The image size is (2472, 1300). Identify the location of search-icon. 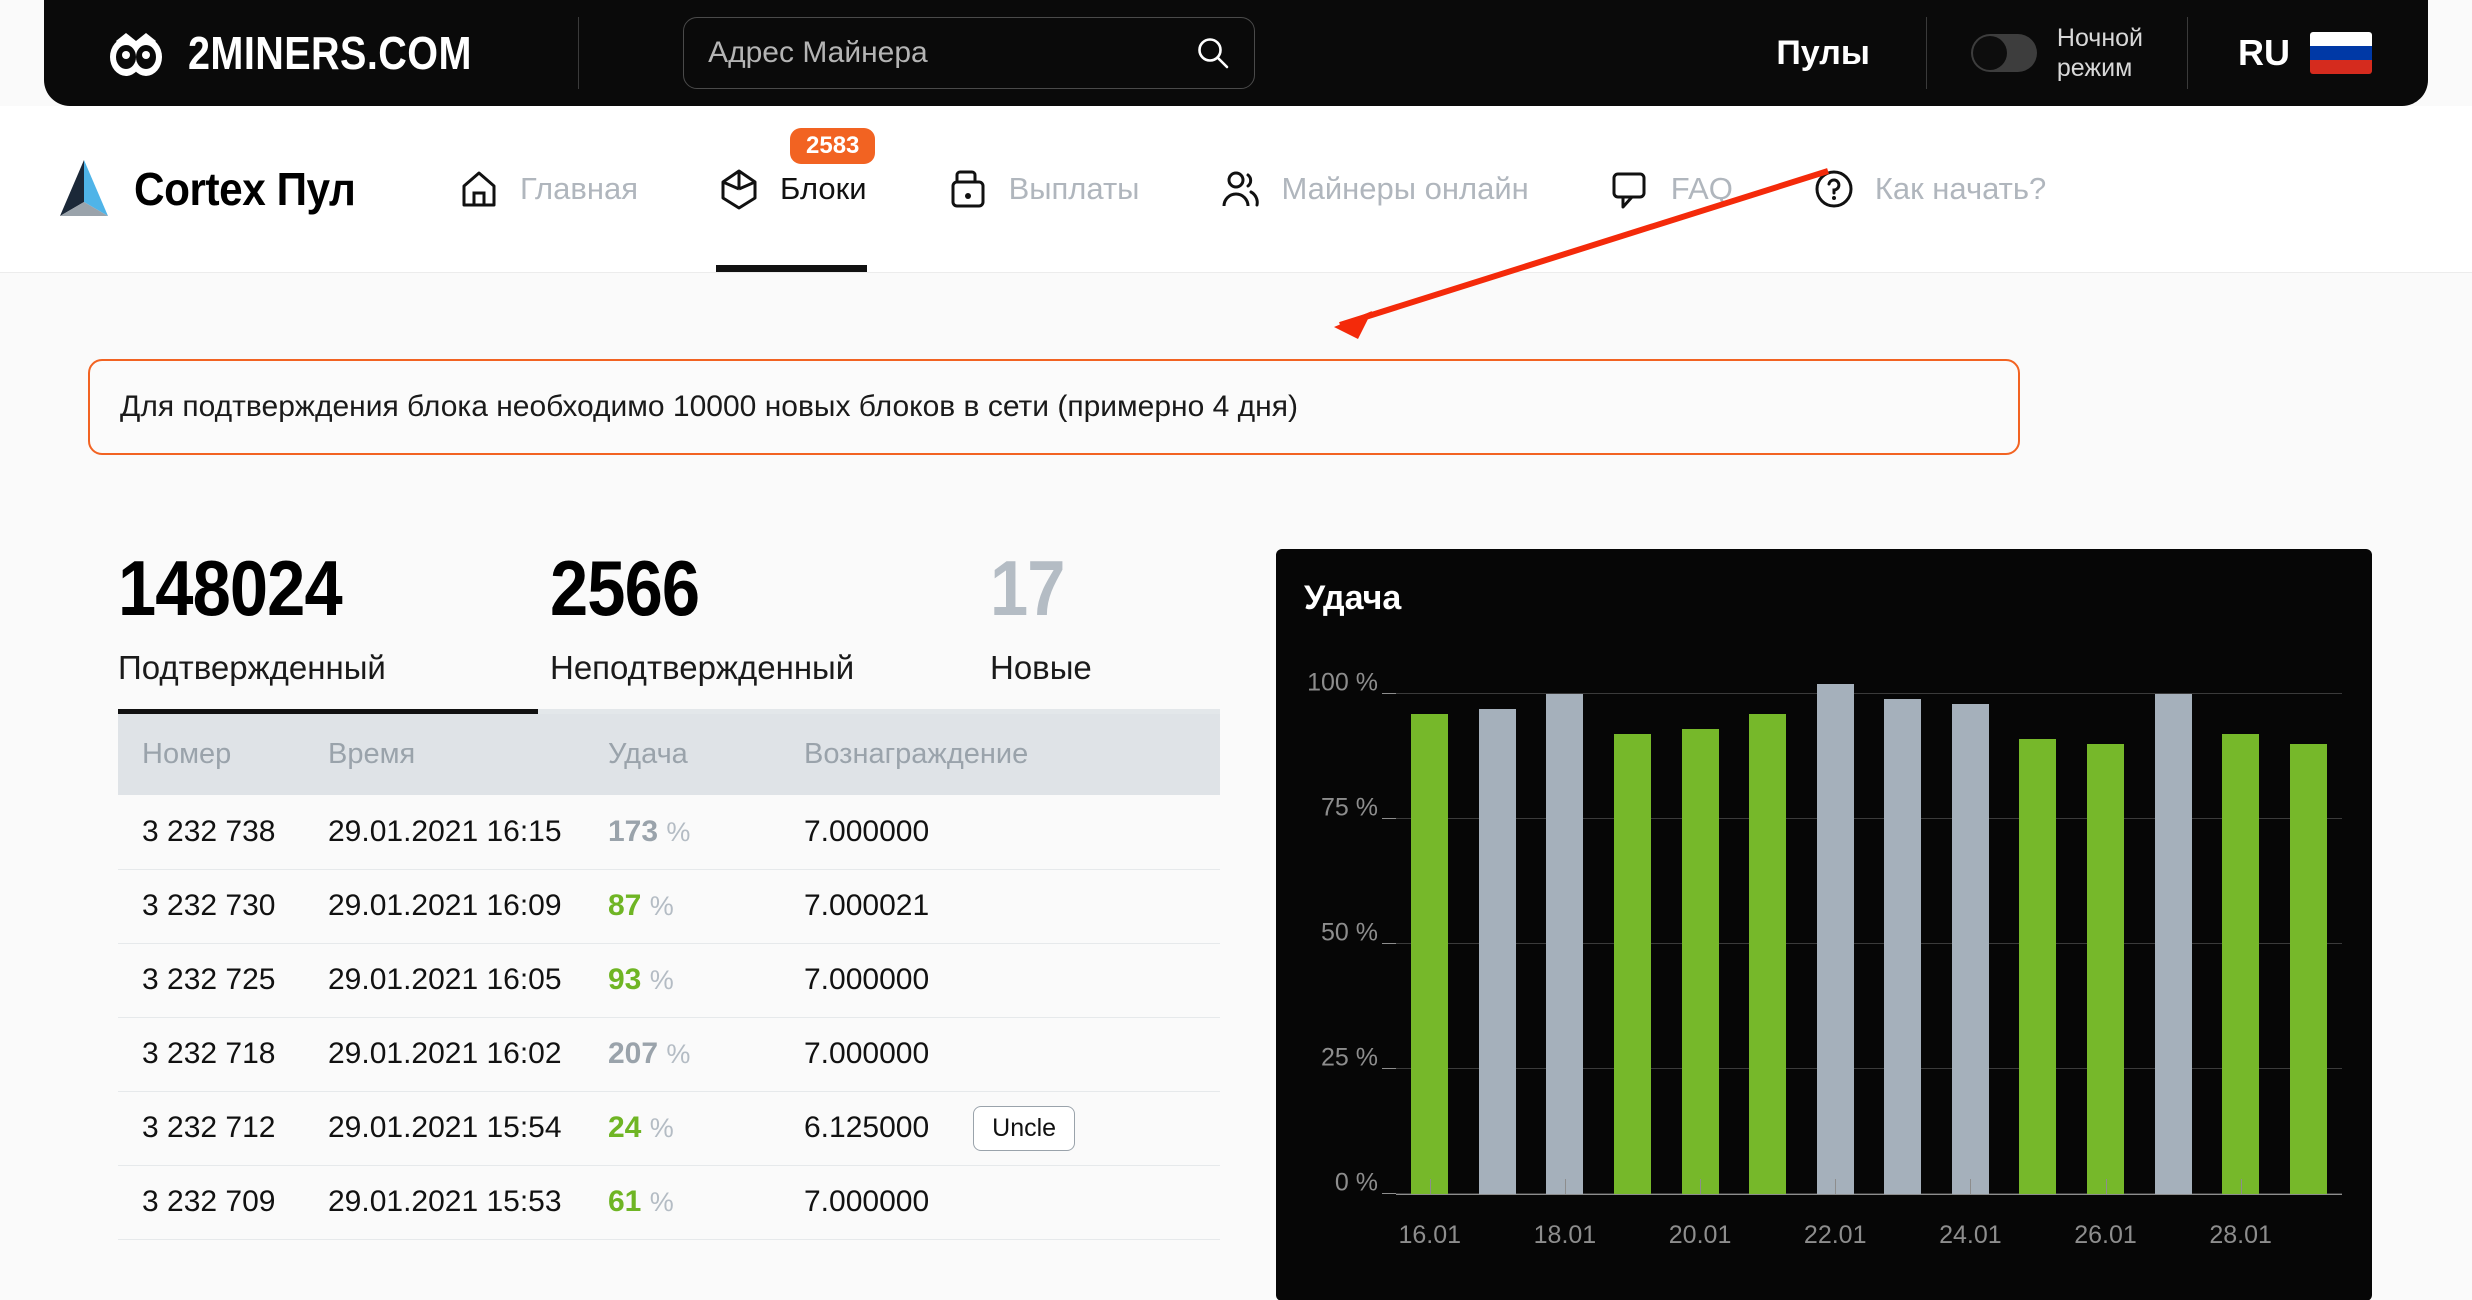
(1213, 53).